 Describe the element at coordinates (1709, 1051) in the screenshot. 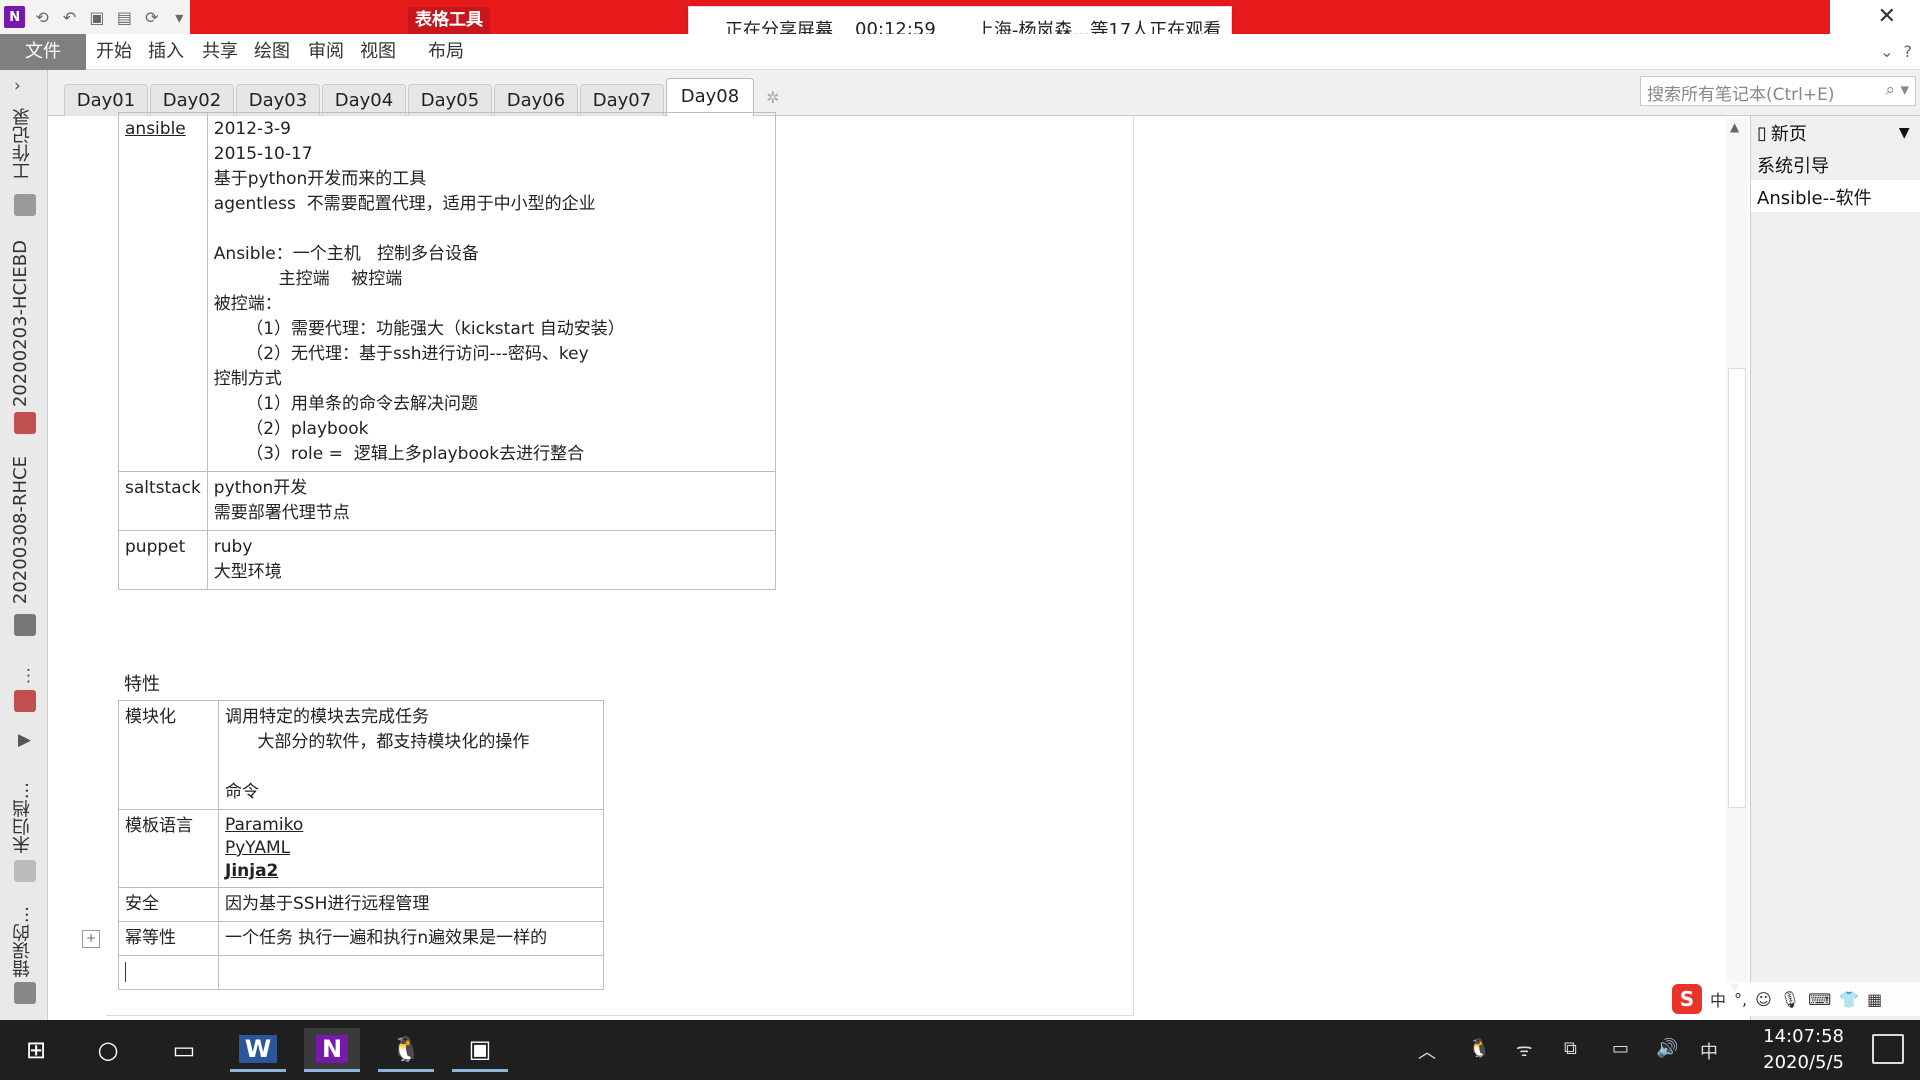

I see `input-language: 中` at that location.